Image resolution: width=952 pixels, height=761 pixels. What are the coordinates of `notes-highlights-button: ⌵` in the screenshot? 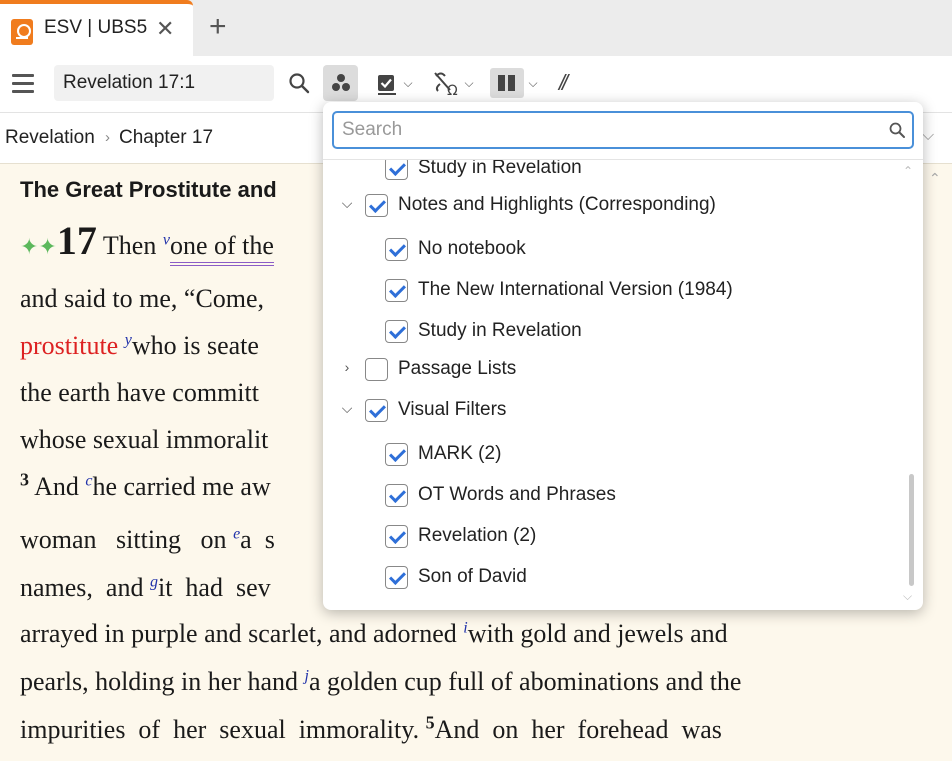 It's located at (394, 83).